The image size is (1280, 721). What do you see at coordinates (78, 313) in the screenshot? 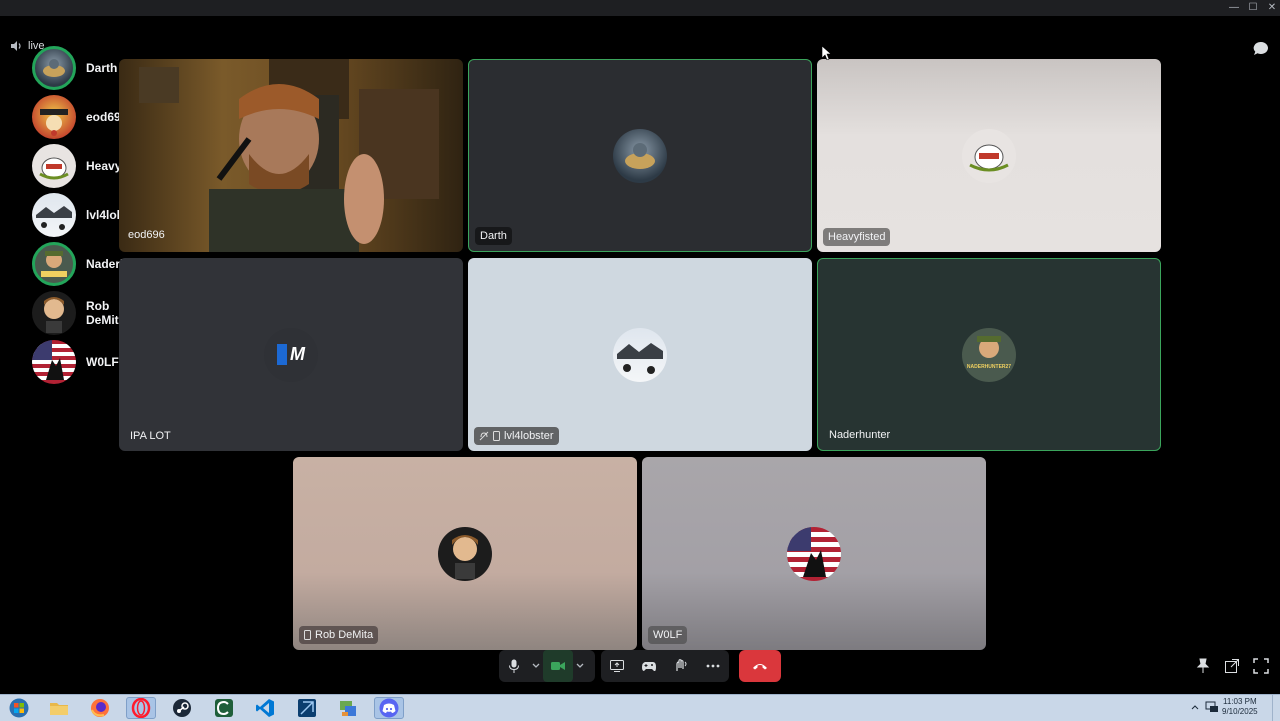
I see `participant-rob-demita: Rob DeMita` at bounding box center [78, 313].